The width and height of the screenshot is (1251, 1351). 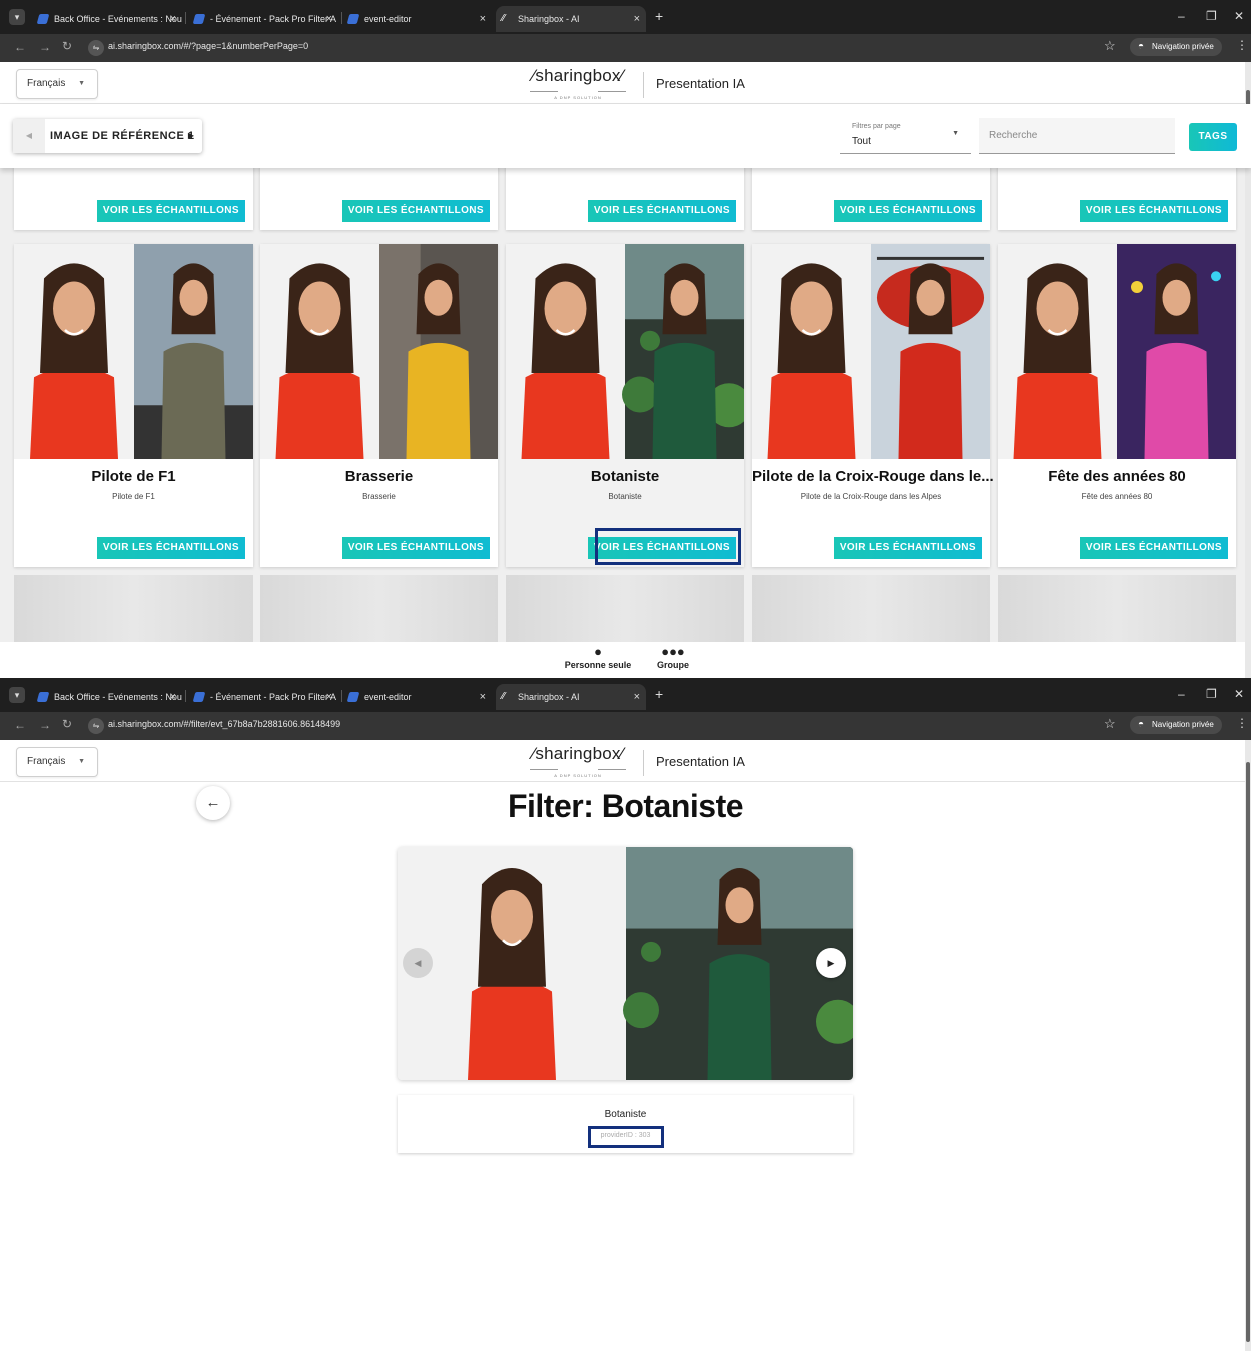 I want to click on carousel-illustration, so click(x=625, y=963).